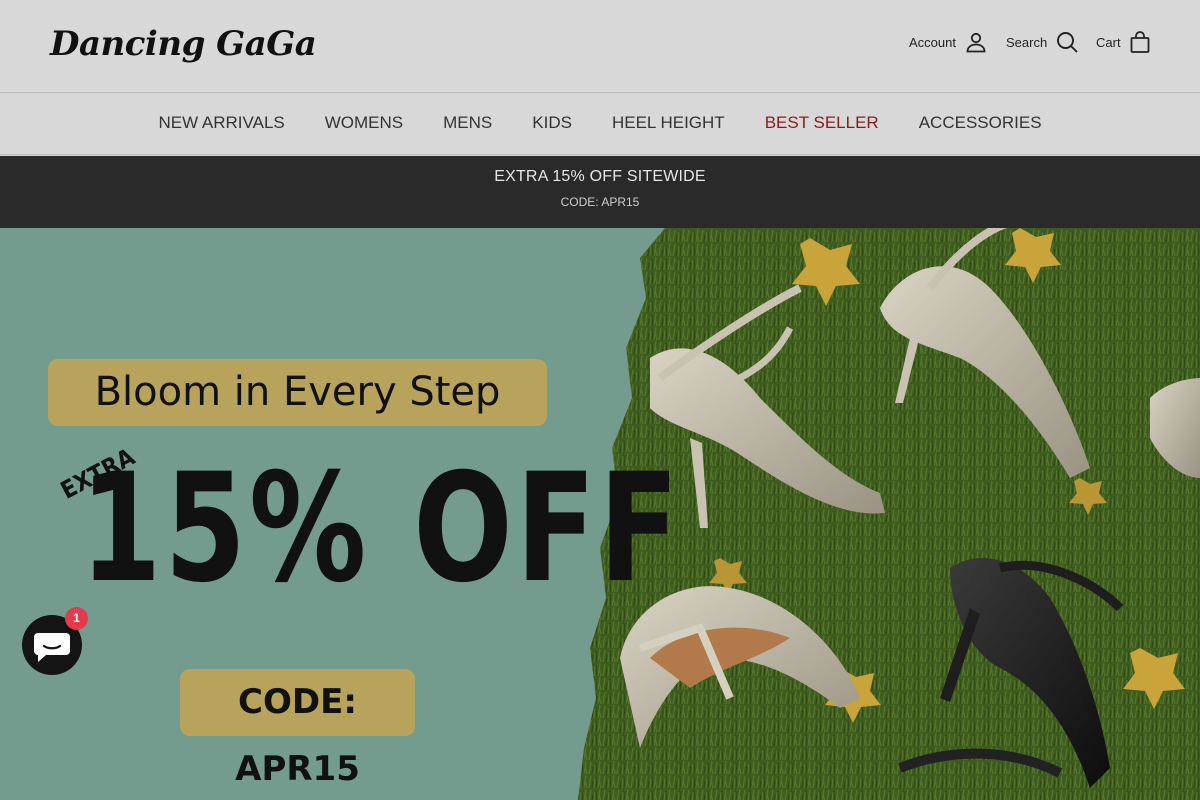  I want to click on promo-code: CODE: APR15, so click(600, 202).